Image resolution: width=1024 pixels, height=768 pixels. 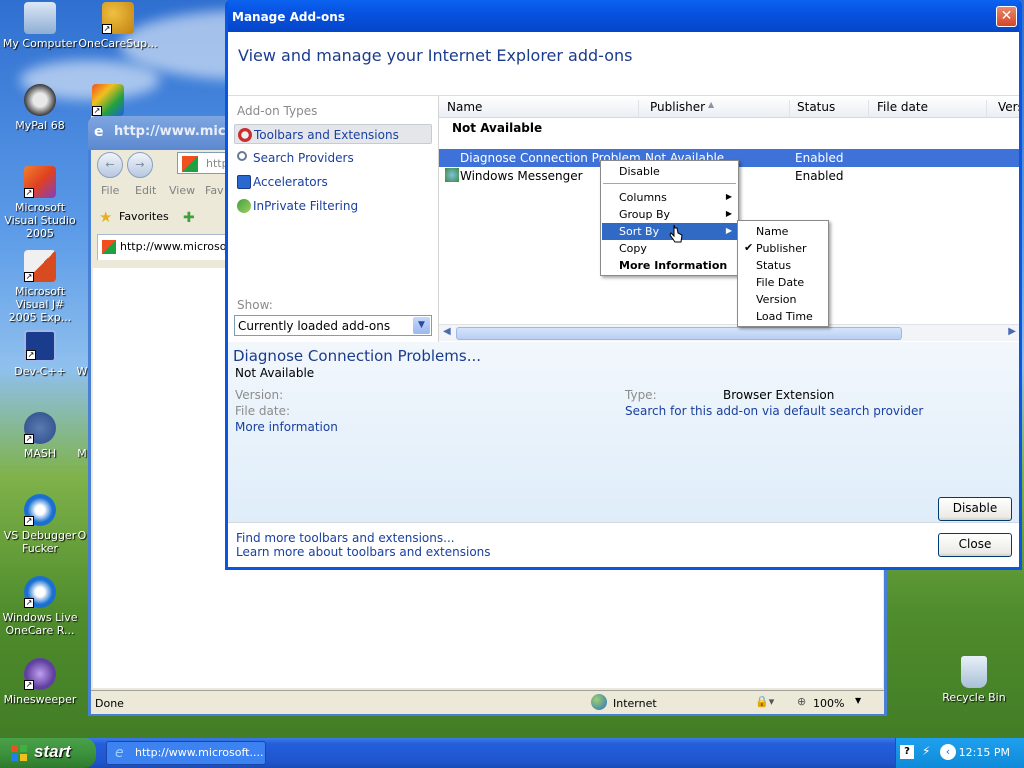 I want to click on back-button: ←, so click(x=110, y=165).